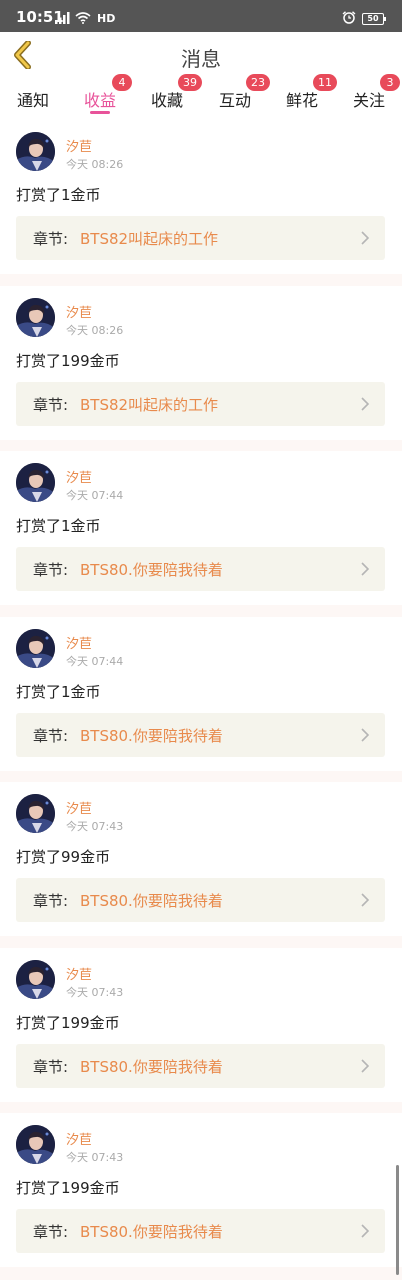  I want to click on back-button, so click(23, 55).